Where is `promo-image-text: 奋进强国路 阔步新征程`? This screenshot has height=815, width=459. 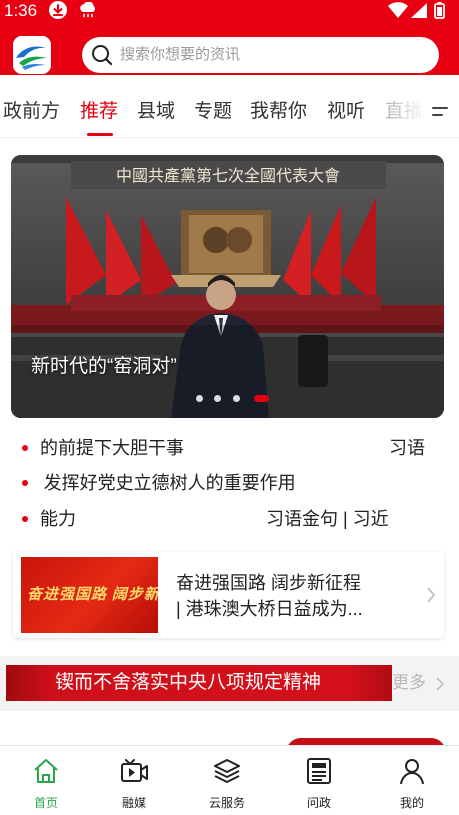 promo-image-text: 奋进强国路 阔步新征程 is located at coordinates (92, 595).